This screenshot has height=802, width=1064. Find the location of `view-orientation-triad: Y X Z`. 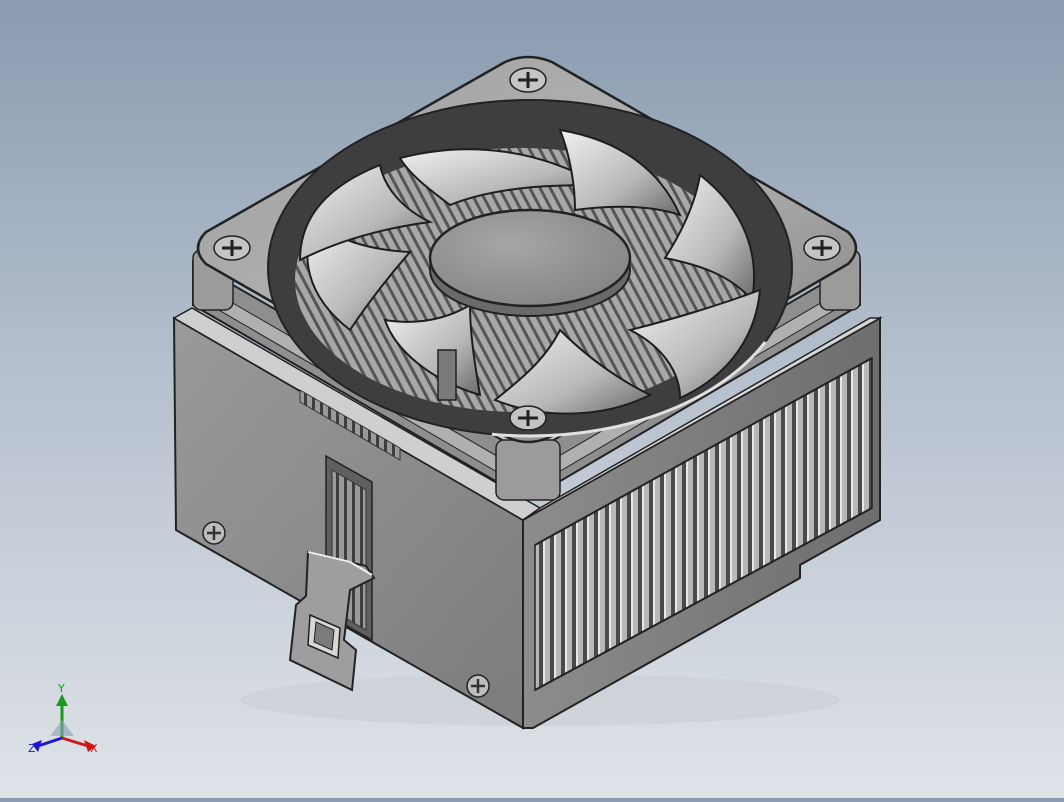

view-orientation-triad: Y X Z is located at coordinates (67, 720).